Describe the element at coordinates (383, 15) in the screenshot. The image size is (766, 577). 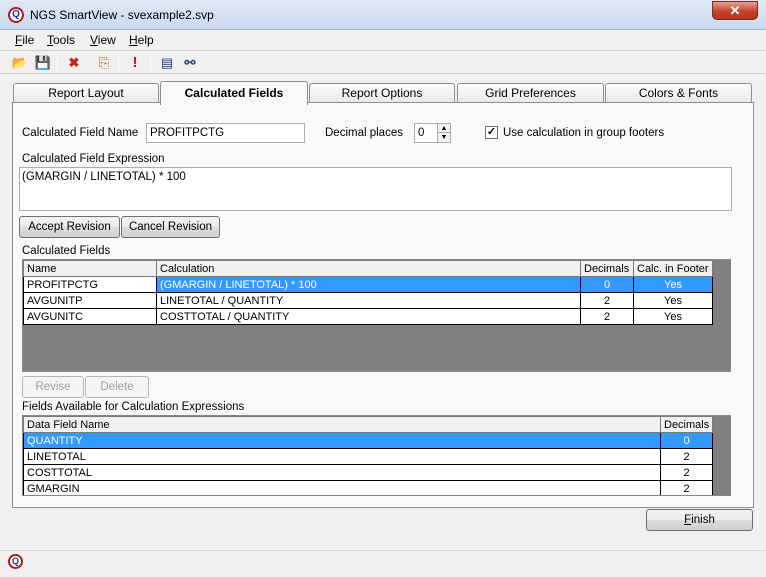
I see `title-bar: Q NGS SmartView - svexample2.svp ✕` at that location.